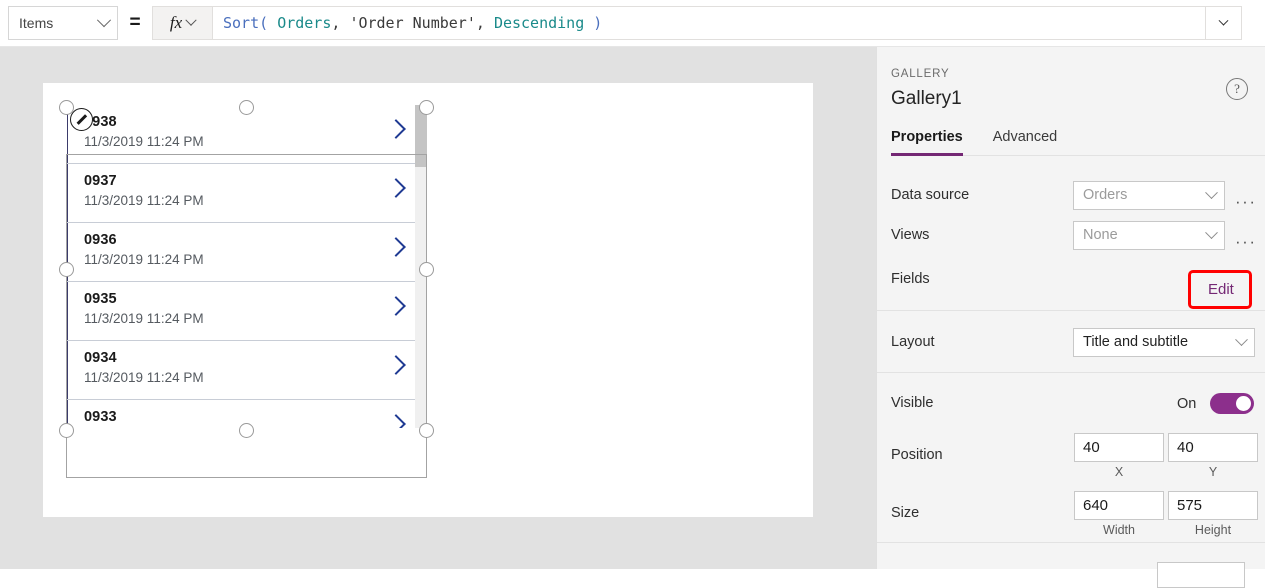 The image size is (1265, 588). I want to click on visible-state-label: On, so click(1187, 404).